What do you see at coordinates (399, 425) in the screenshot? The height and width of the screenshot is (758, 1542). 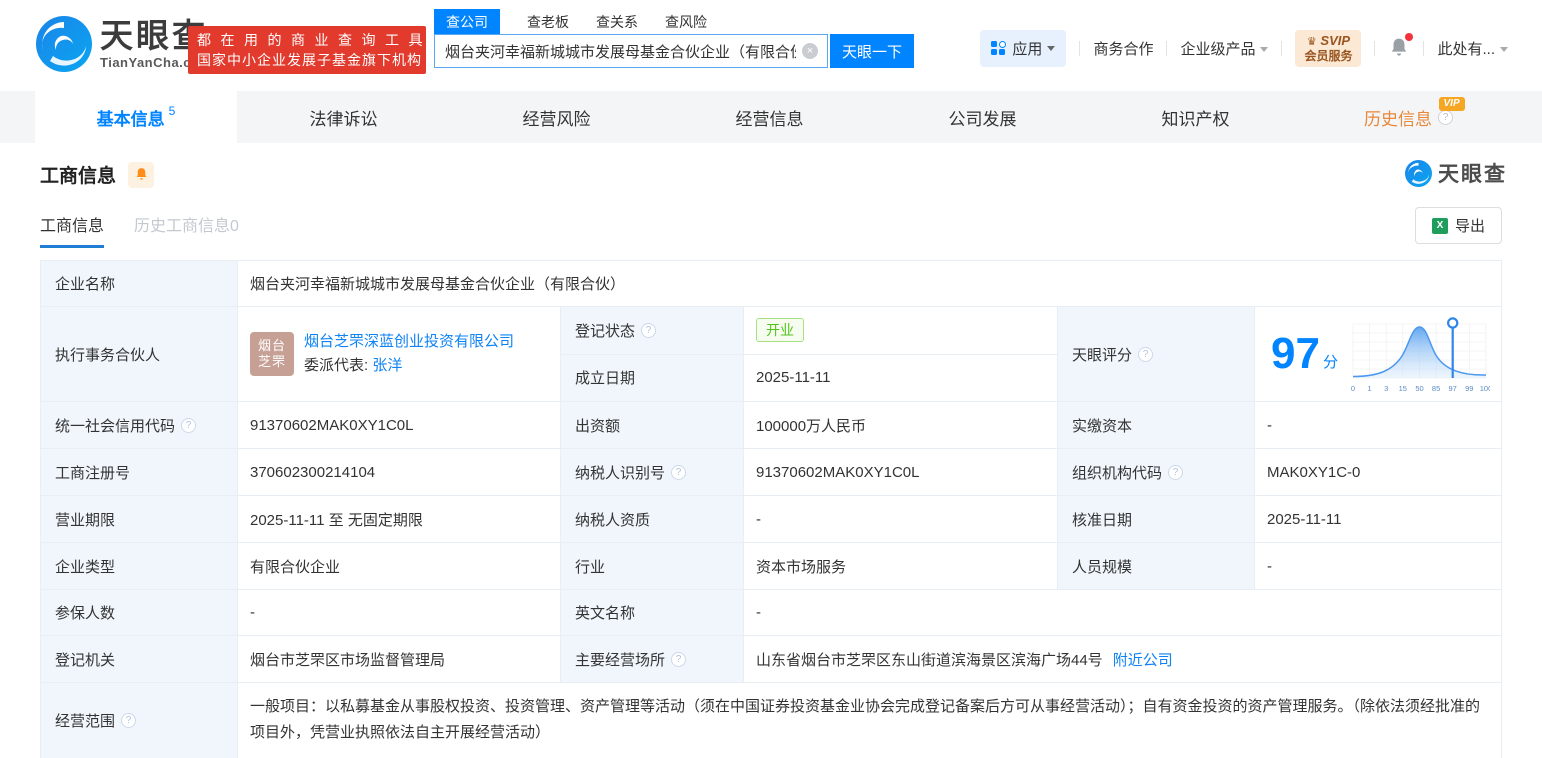 I see `credit-code-value: 91370602MAK0XY1C0L` at bounding box center [399, 425].